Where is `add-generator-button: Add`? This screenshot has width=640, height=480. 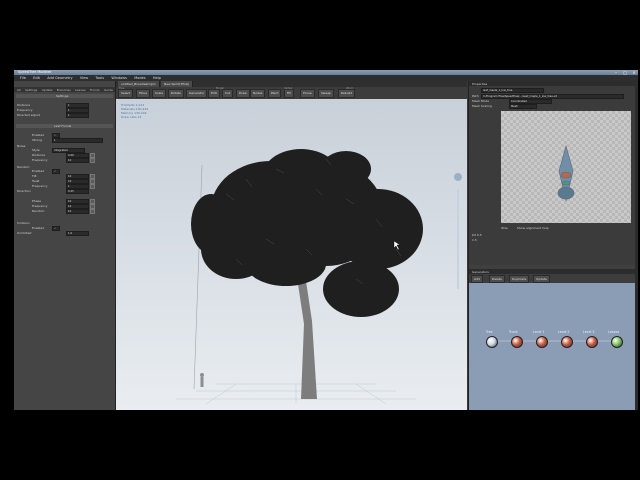
add-generator-button: Add is located at coordinates (477, 279).